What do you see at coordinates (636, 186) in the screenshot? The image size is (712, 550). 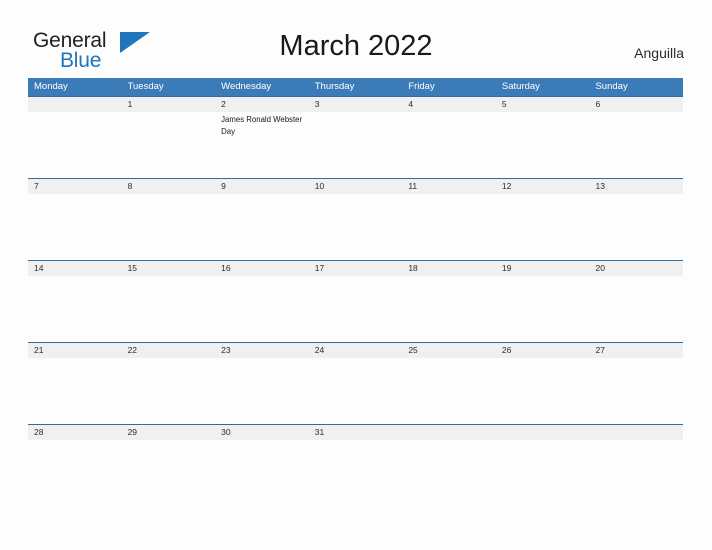 I see `day-number: 13` at bounding box center [636, 186].